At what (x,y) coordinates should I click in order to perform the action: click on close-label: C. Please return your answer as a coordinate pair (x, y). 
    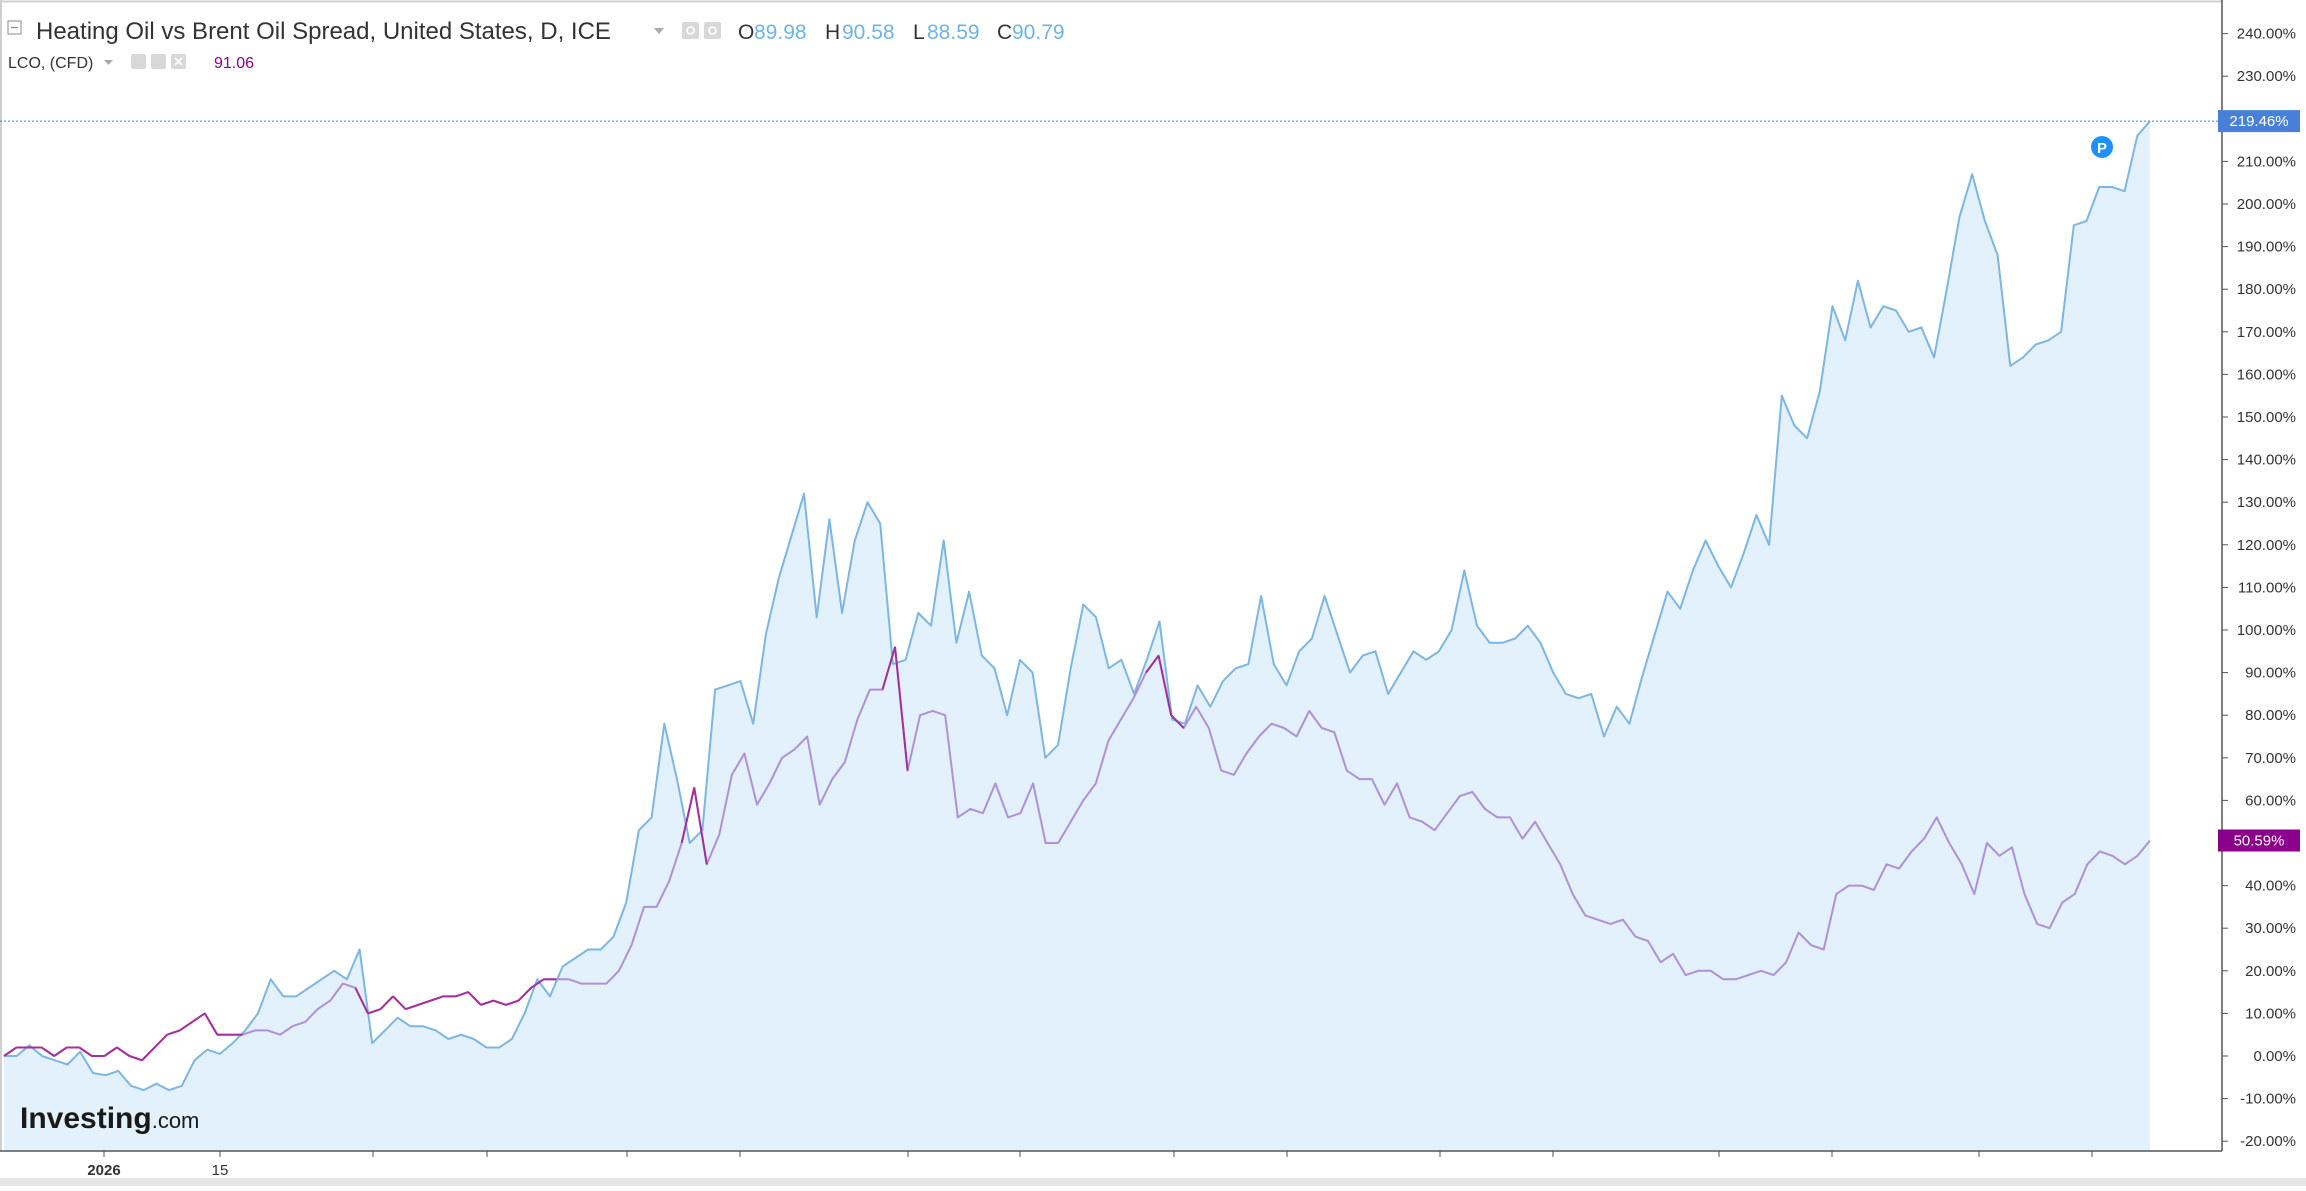
    Looking at the image, I should click on (1004, 32).